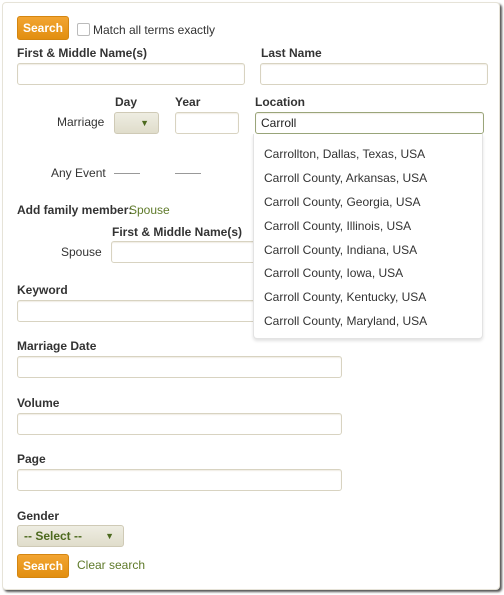 The height and width of the screenshot is (595, 504). What do you see at coordinates (187, 252) in the screenshot?
I see `spouse-first-middle-input` at bounding box center [187, 252].